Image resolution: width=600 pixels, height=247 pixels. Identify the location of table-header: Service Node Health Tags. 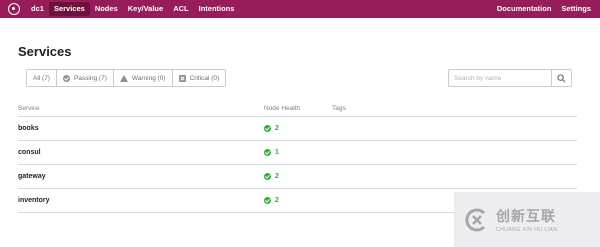
(297, 108).